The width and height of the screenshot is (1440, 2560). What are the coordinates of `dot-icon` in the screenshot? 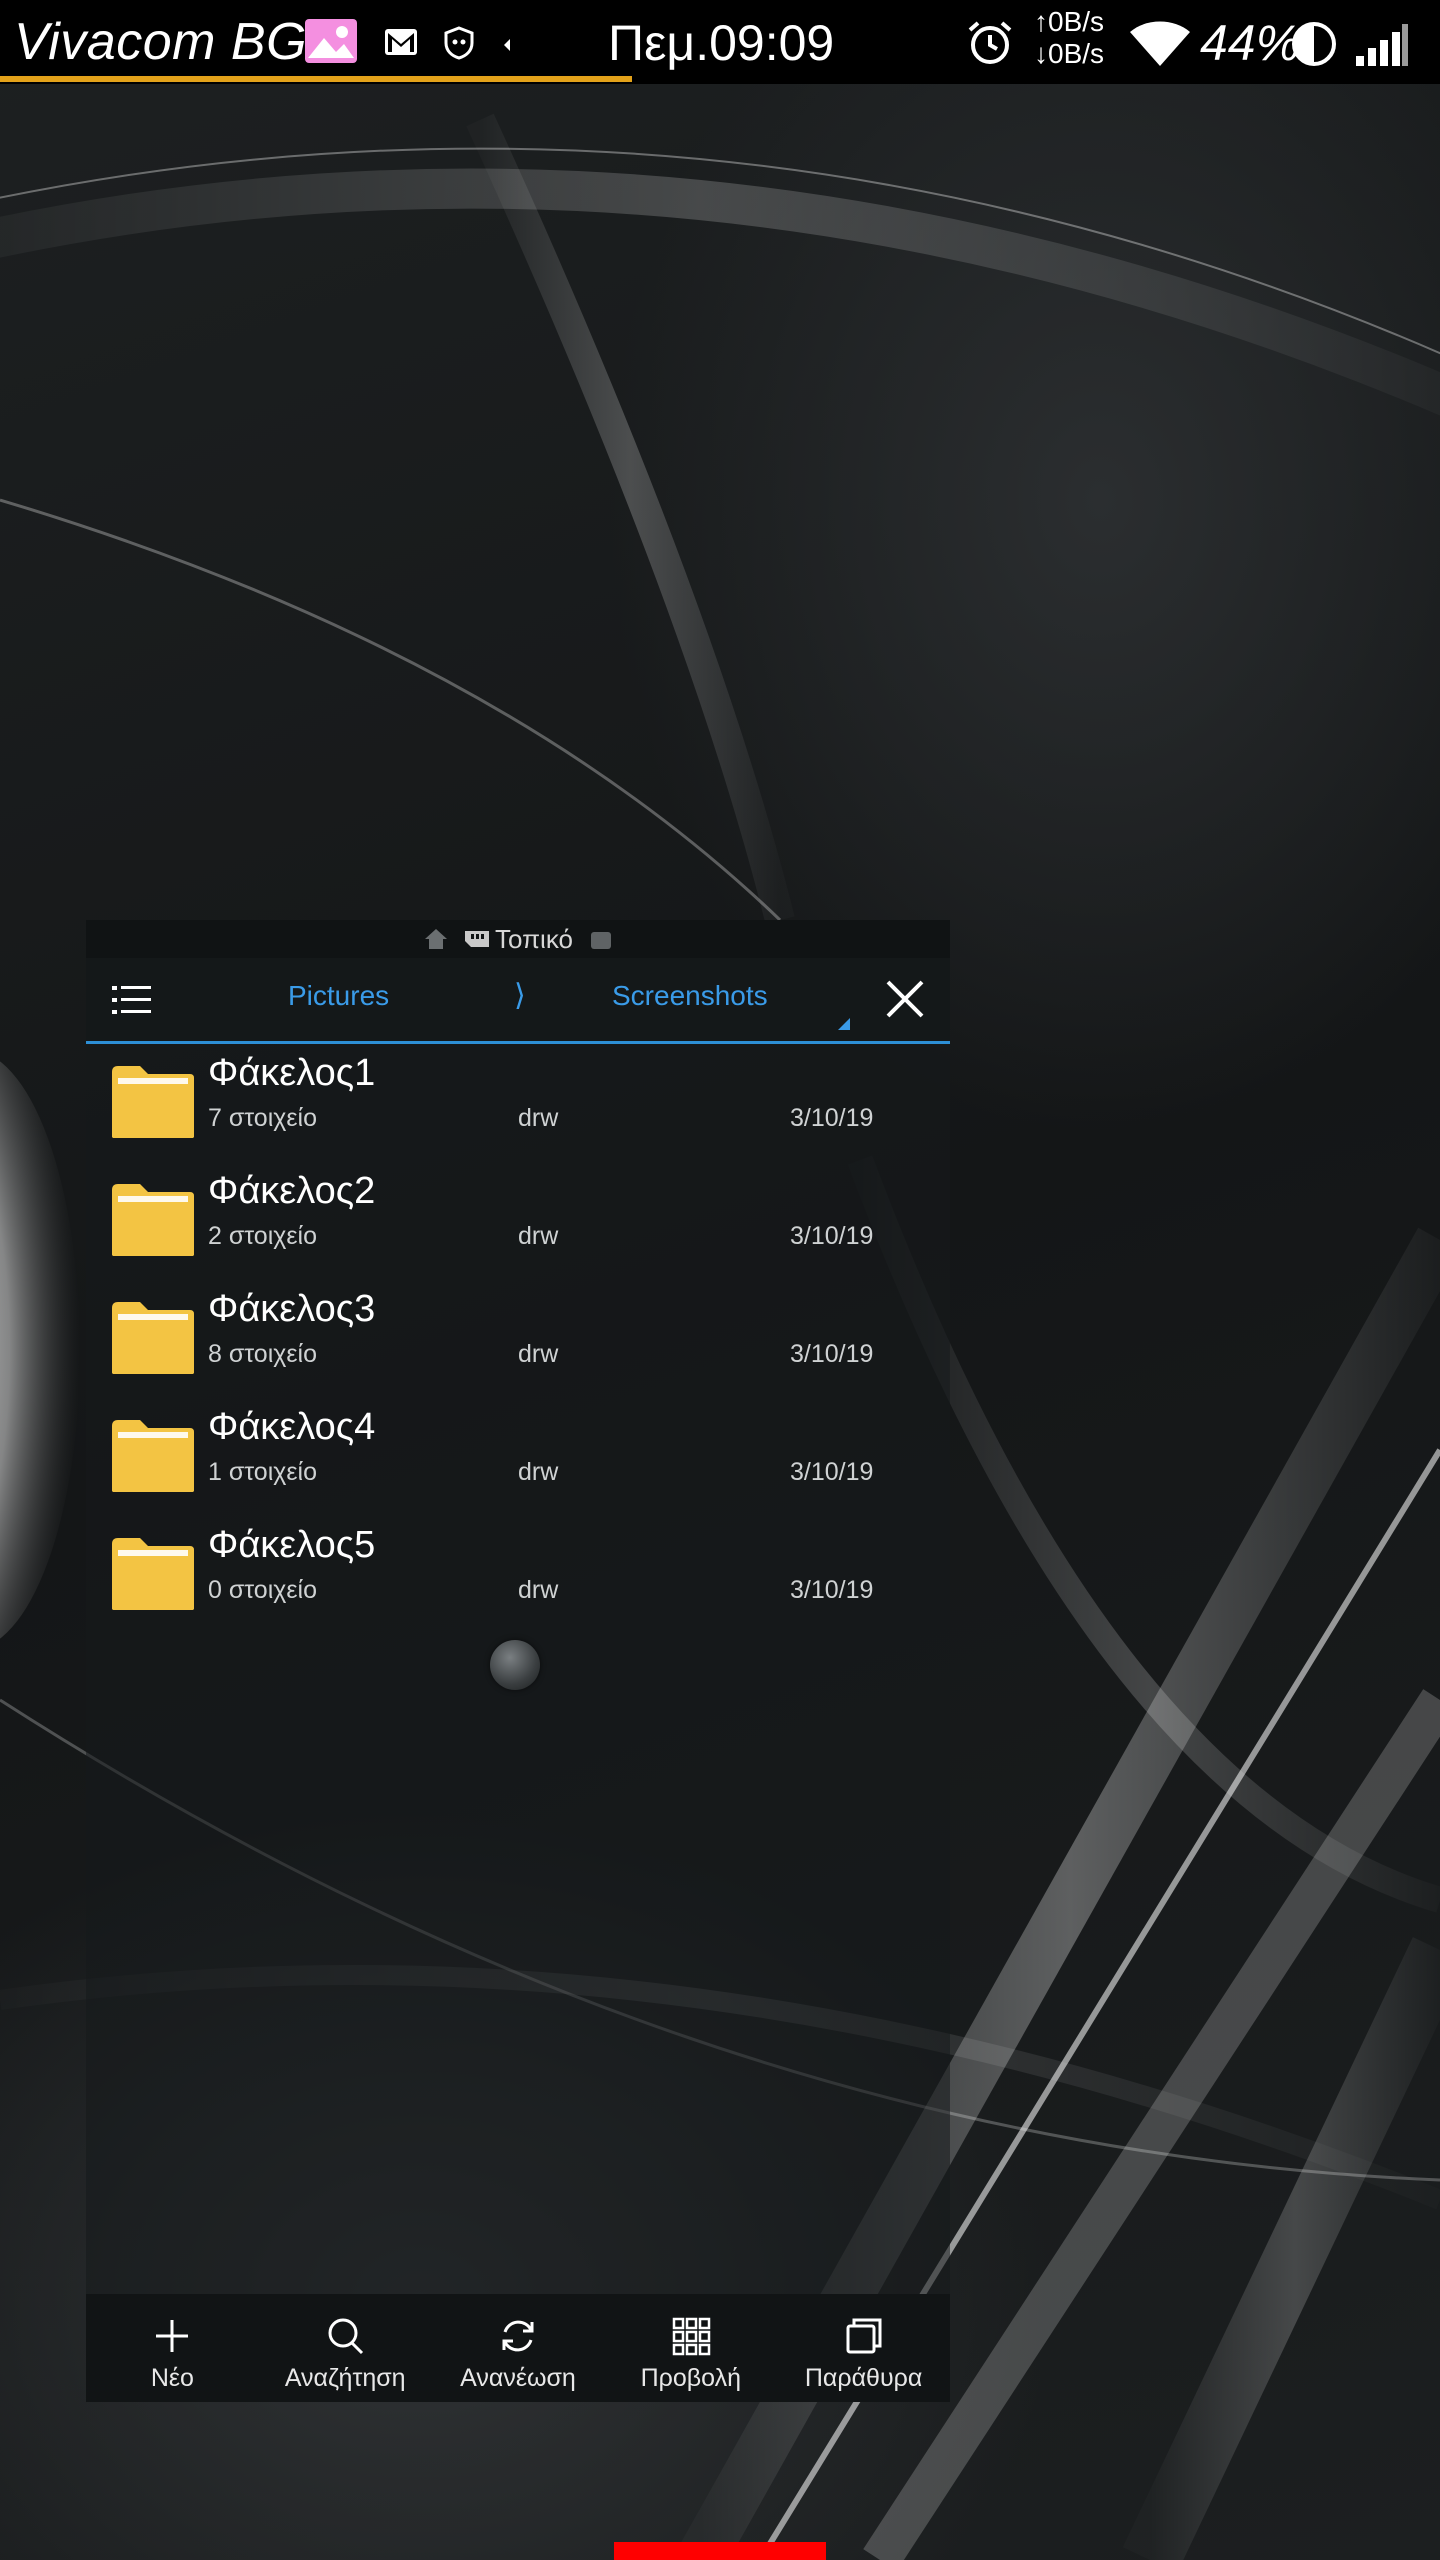 It's located at (507, 47).